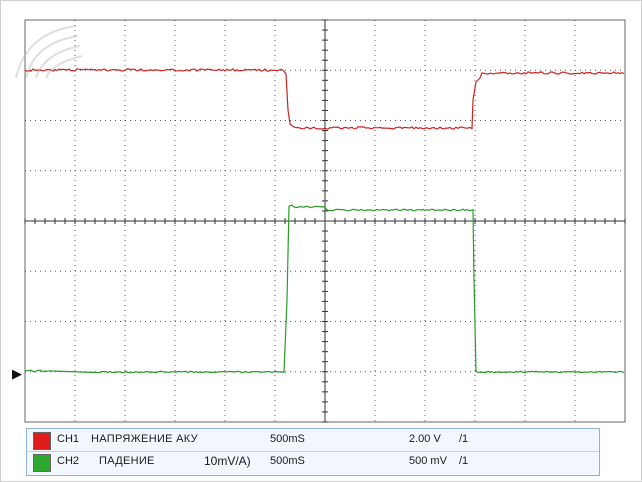 This screenshot has width=642, height=482. What do you see at coordinates (17, 373) in the screenshot?
I see `trigger-level-marker: ▶` at bounding box center [17, 373].